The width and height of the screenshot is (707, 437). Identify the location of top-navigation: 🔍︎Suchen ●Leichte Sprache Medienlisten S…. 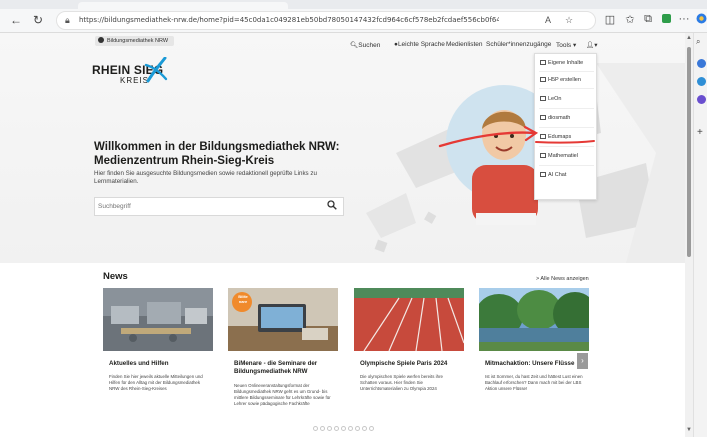
(480, 47).